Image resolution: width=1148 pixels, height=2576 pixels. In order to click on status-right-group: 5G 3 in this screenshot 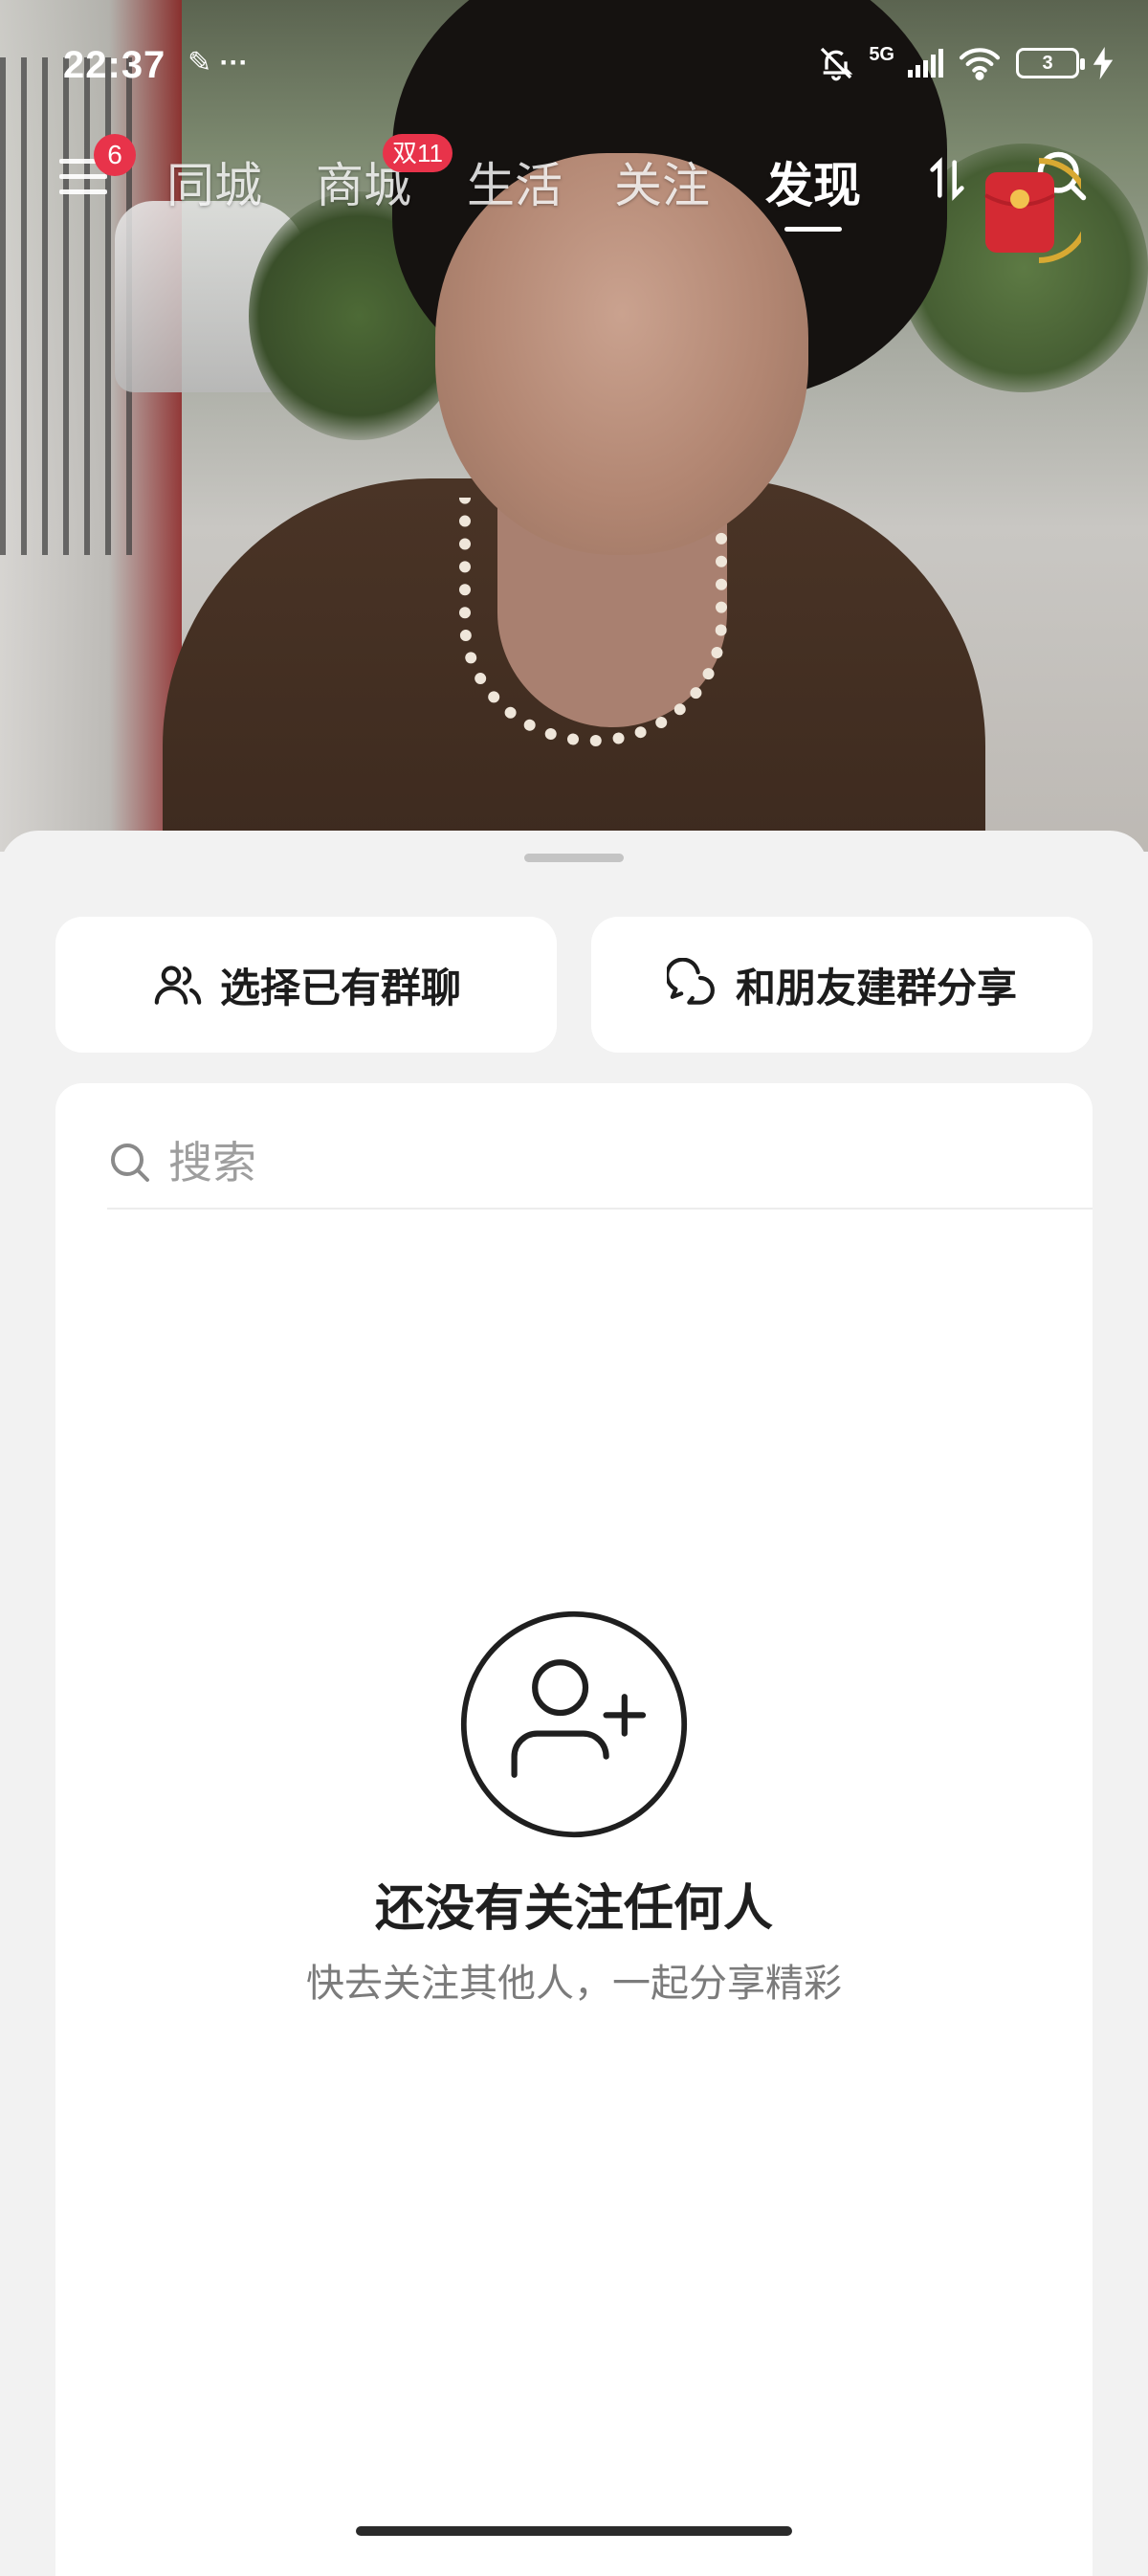, I will do `click(966, 63)`.